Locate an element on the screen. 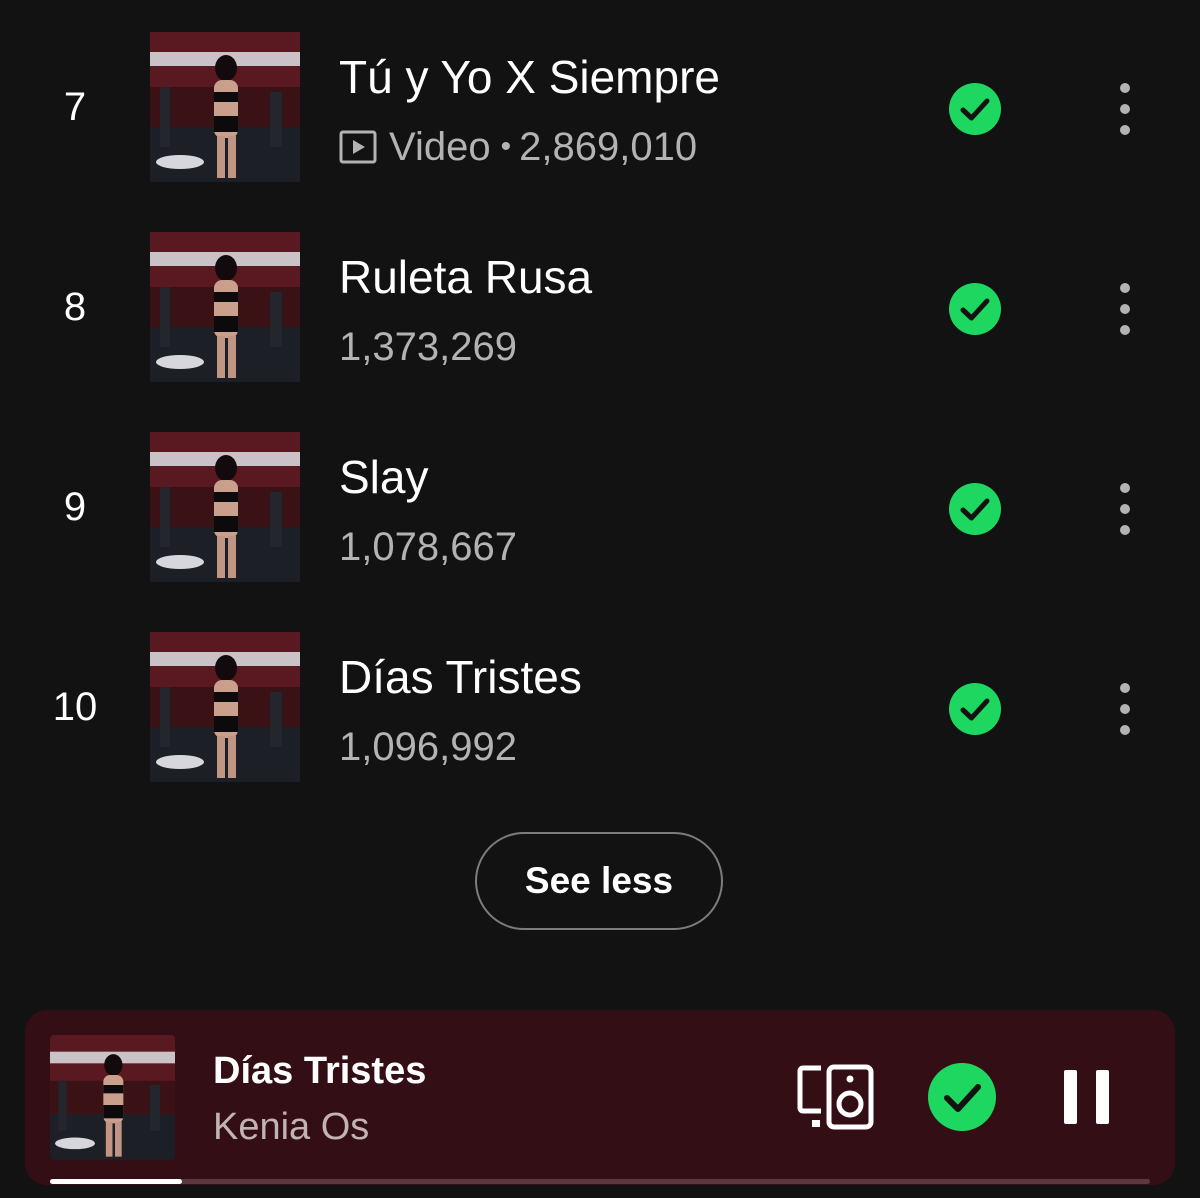 The image size is (1200, 1198). now-playing-cover is located at coordinates (112, 1097).